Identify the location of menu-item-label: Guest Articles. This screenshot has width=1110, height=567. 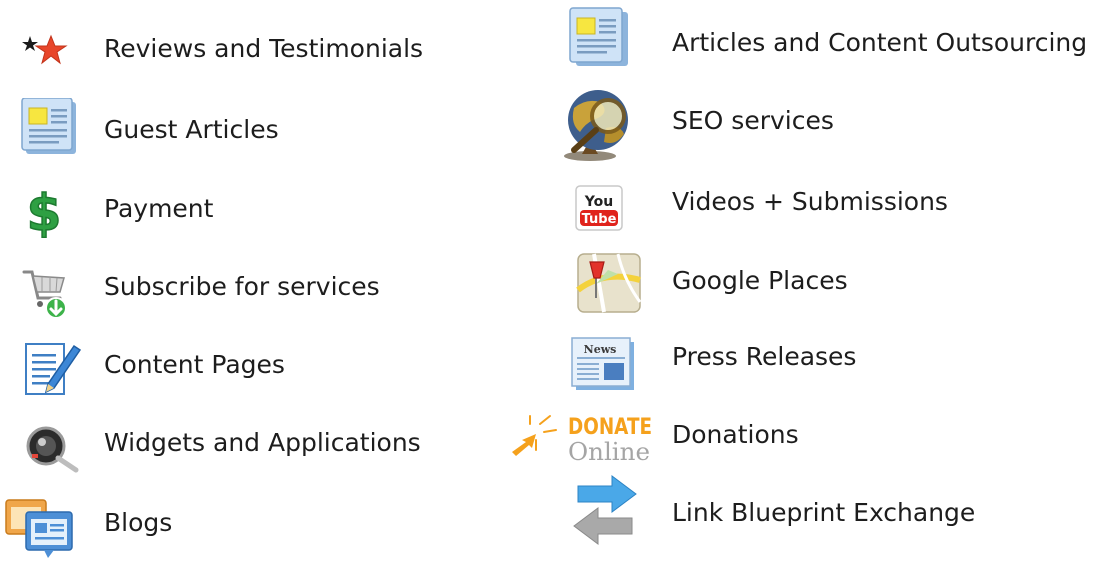
(191, 129).